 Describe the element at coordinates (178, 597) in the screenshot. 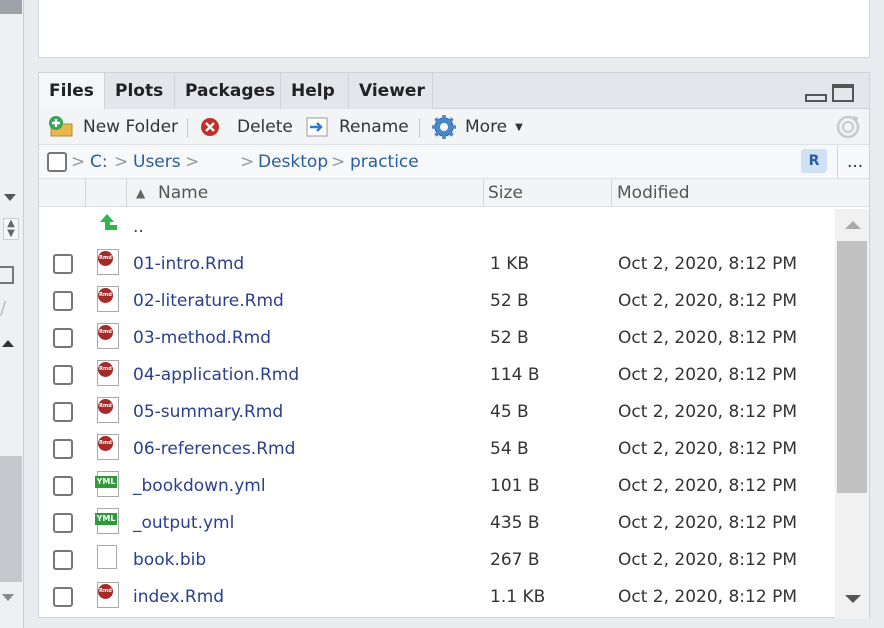

I see `file-name-link: index.Rmd` at that location.